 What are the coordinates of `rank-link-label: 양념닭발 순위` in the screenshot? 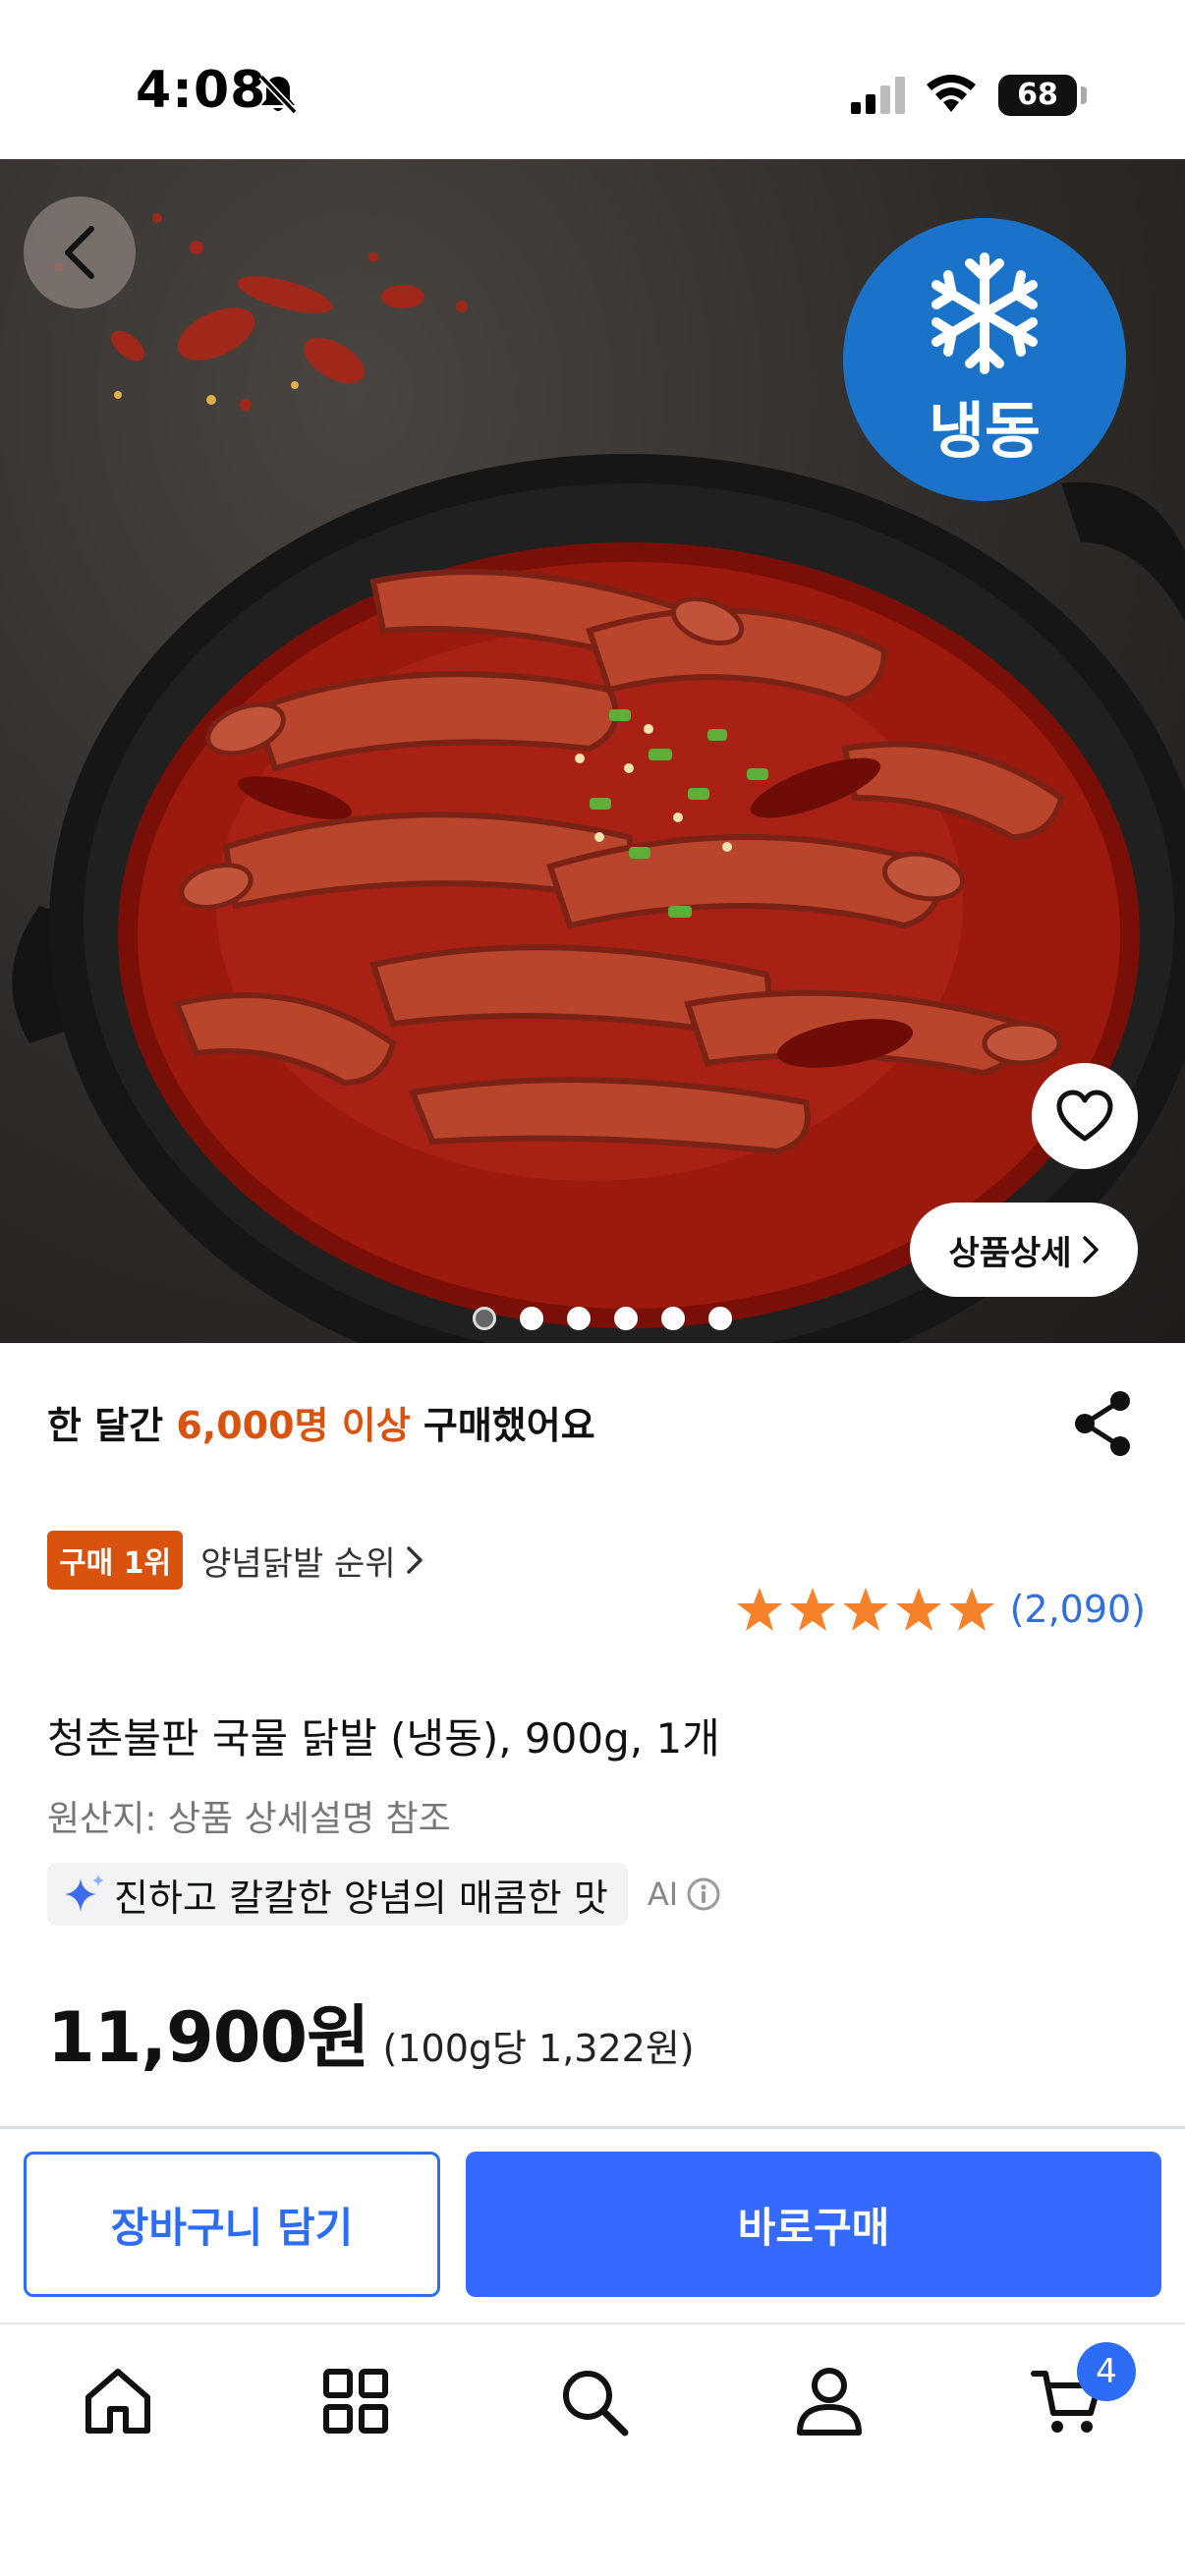 It's located at (298, 1563).